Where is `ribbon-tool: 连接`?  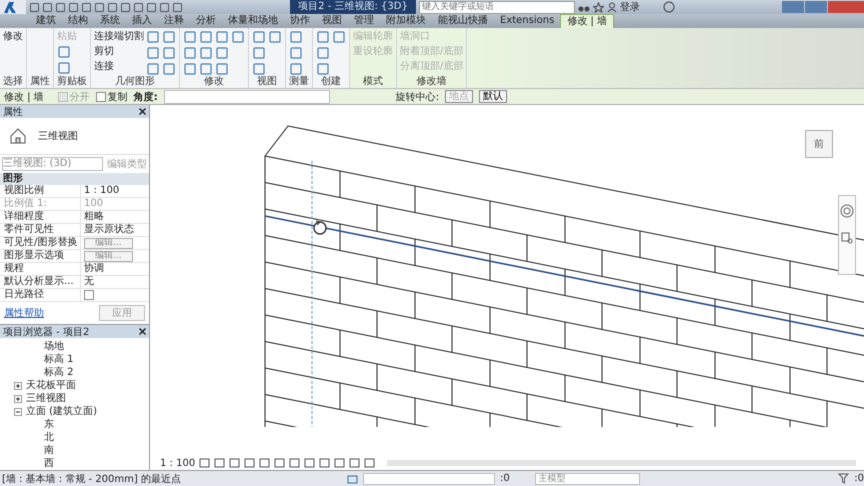 ribbon-tool: 连接 is located at coordinates (119, 66).